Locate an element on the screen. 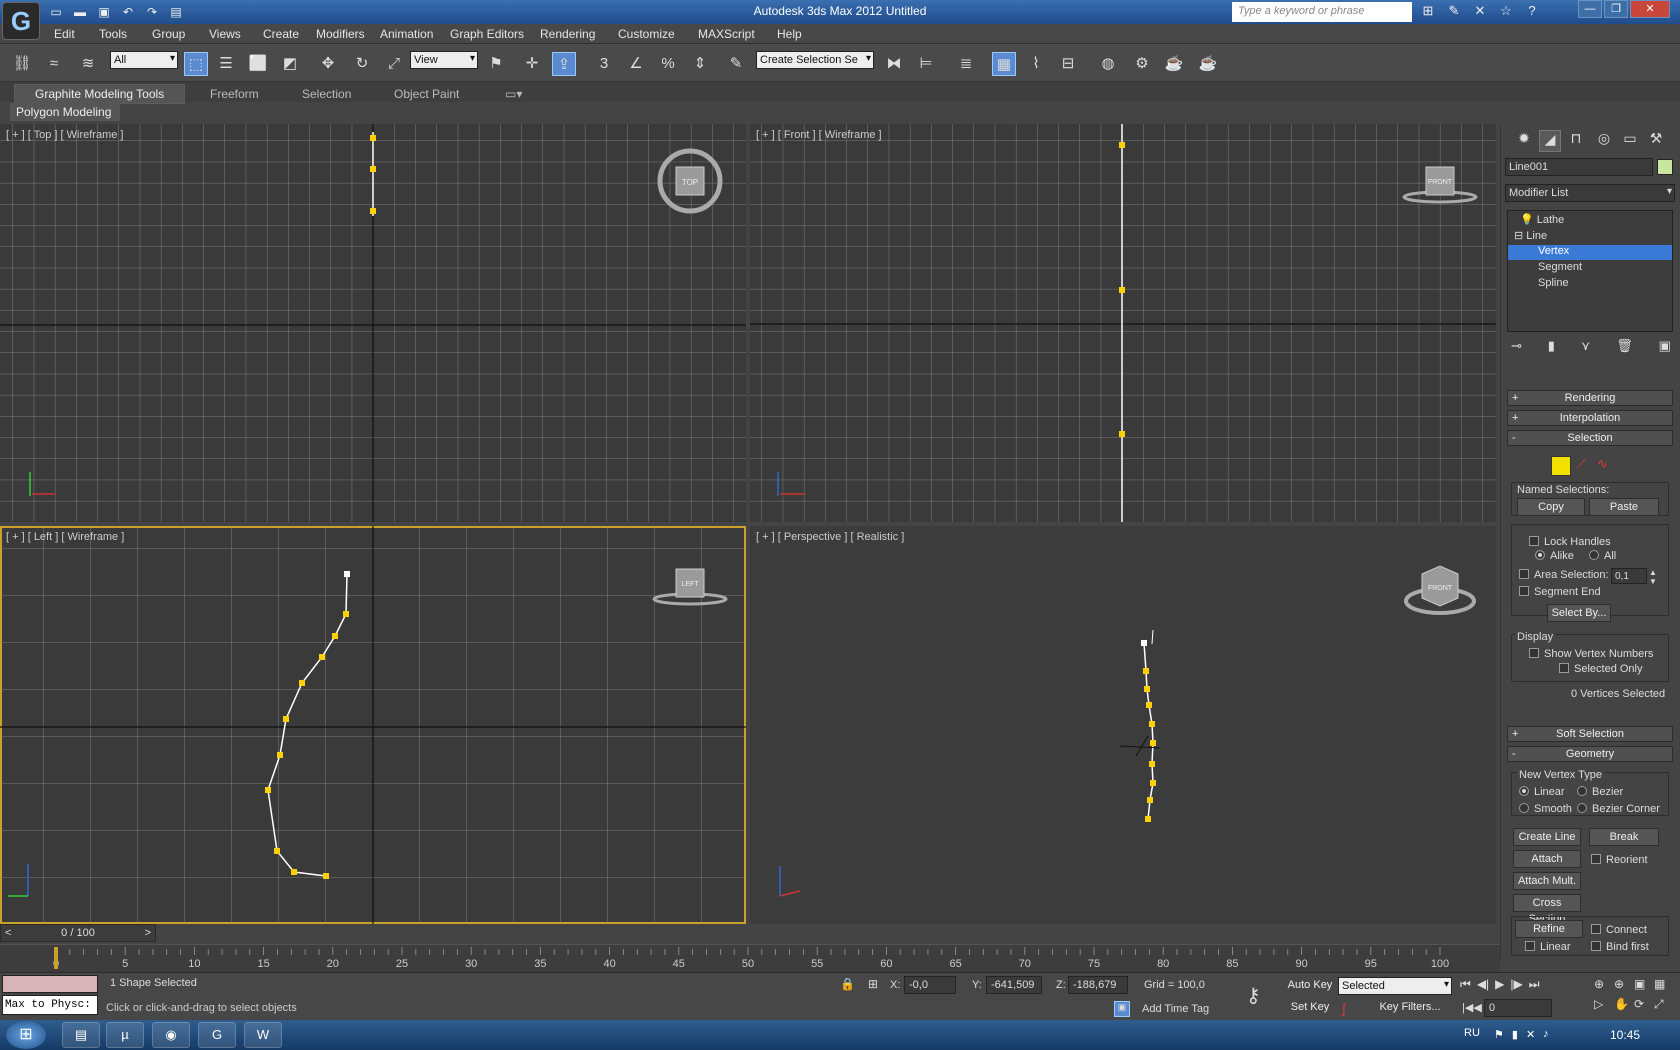  viewport-top-label: [ + ] [ Top ] [ Wireframe ] is located at coordinates (64, 135).